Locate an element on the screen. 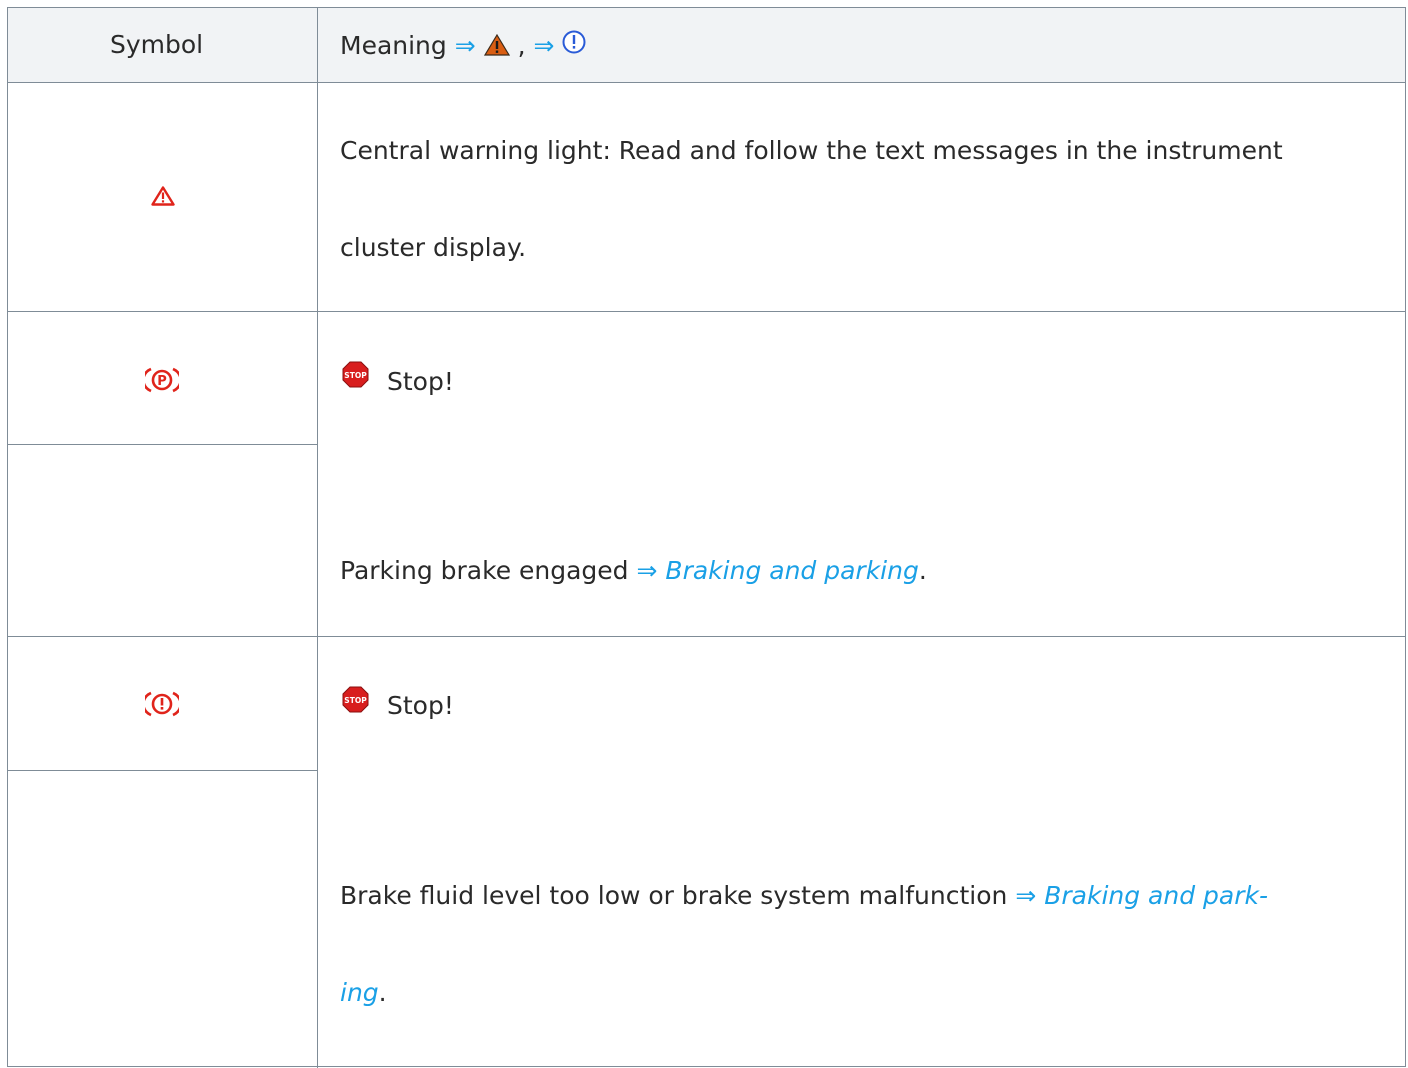 The image size is (1408, 1068). central-warning-triangle-icon is located at coordinates (163, 196).